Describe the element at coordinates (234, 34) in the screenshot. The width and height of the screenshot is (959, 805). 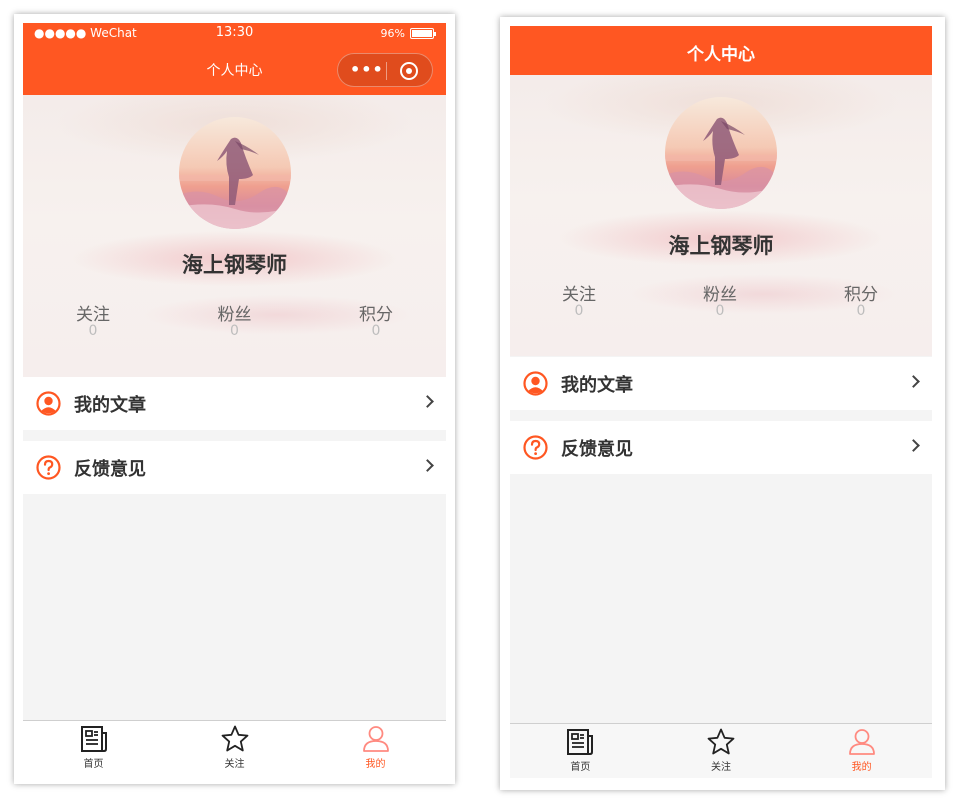
I see `status-bar: ●●●●● WeChat 13:30 96%` at that location.